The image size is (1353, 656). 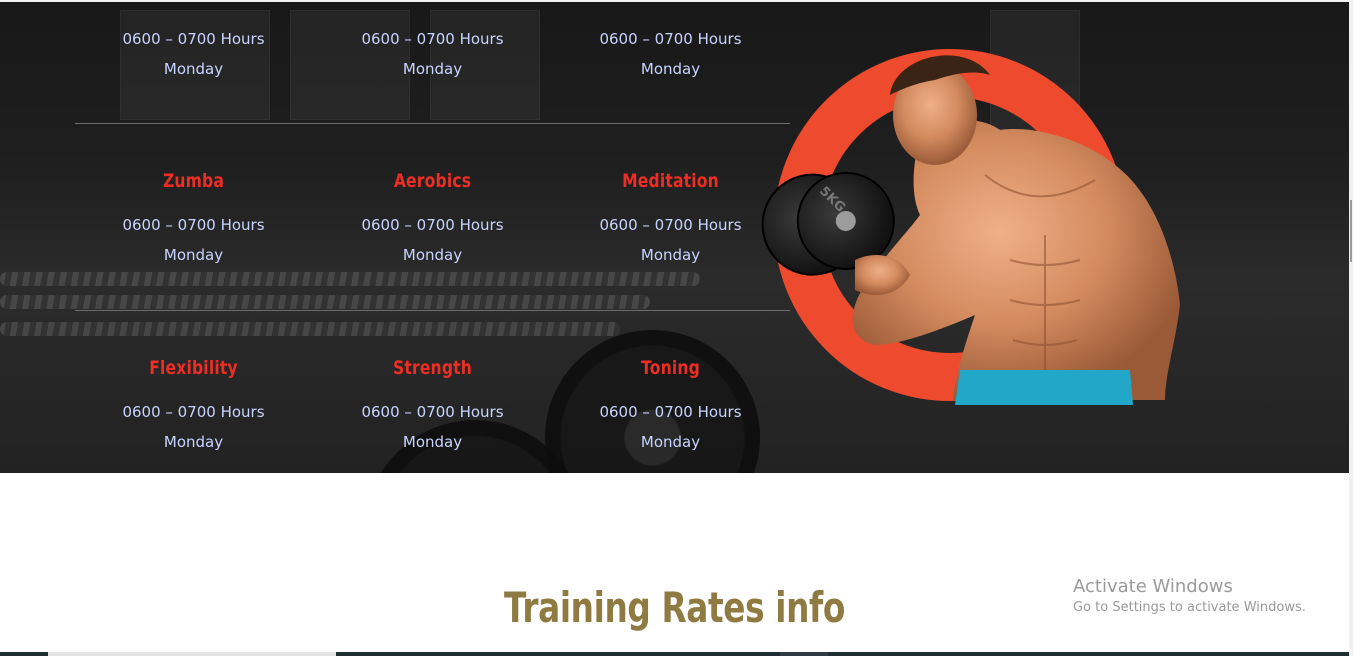 I want to click on class-card: Strength 0600 – 0700 Hours Monday, so click(x=432, y=407).